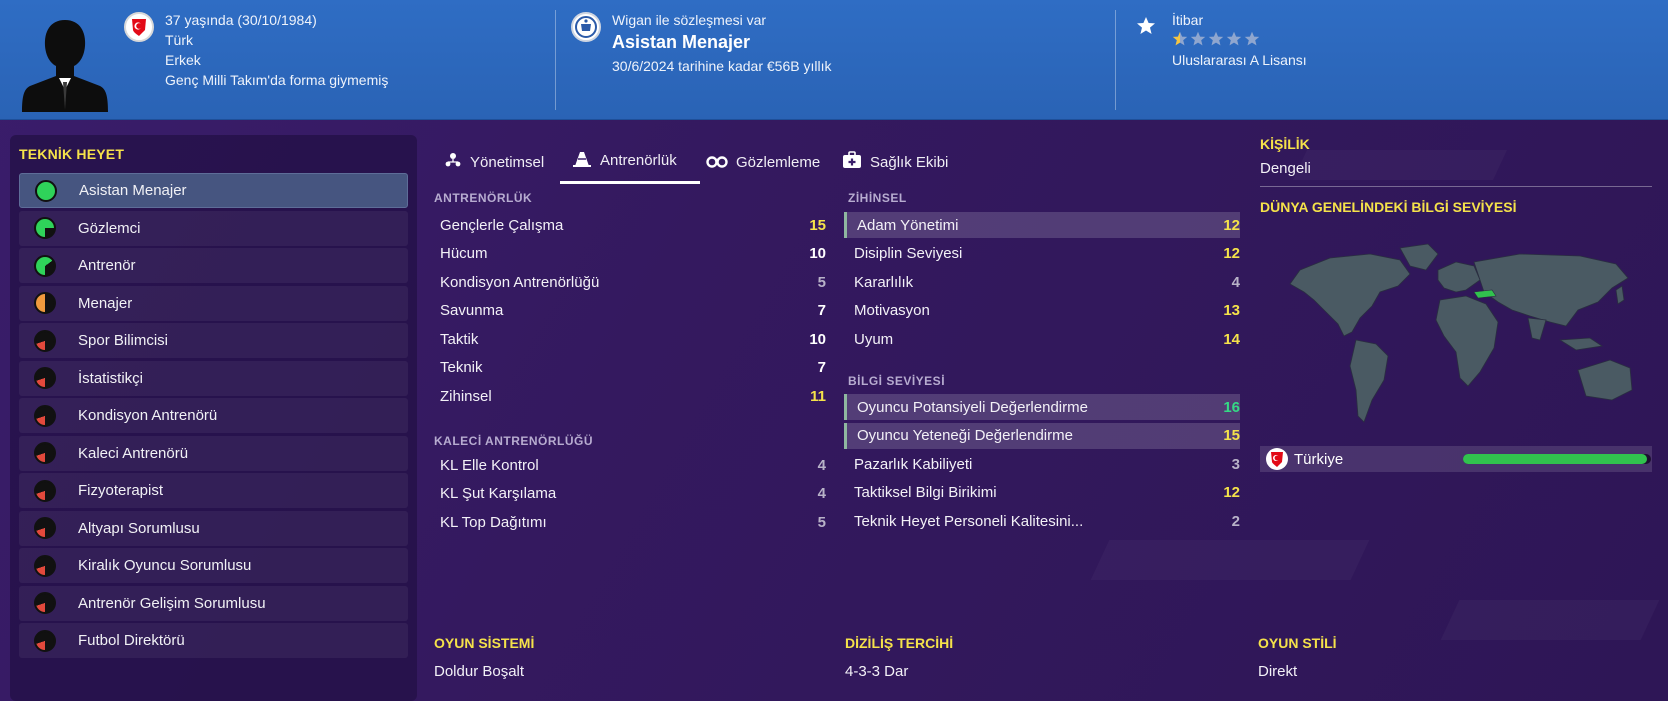 The width and height of the screenshot is (1668, 701). Describe the element at coordinates (821, 282) in the screenshot. I see `attribute-value: 5` at that location.